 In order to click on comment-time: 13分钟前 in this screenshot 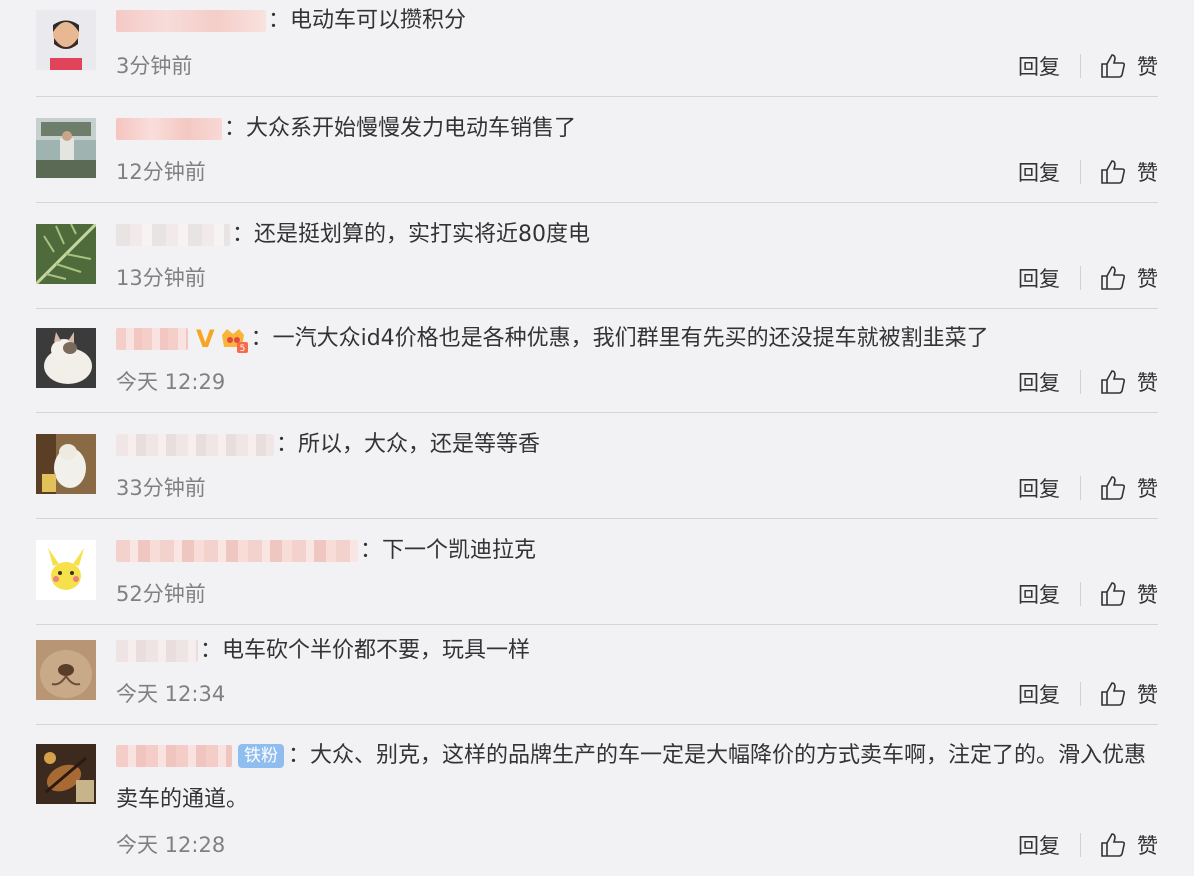, I will do `click(161, 278)`.